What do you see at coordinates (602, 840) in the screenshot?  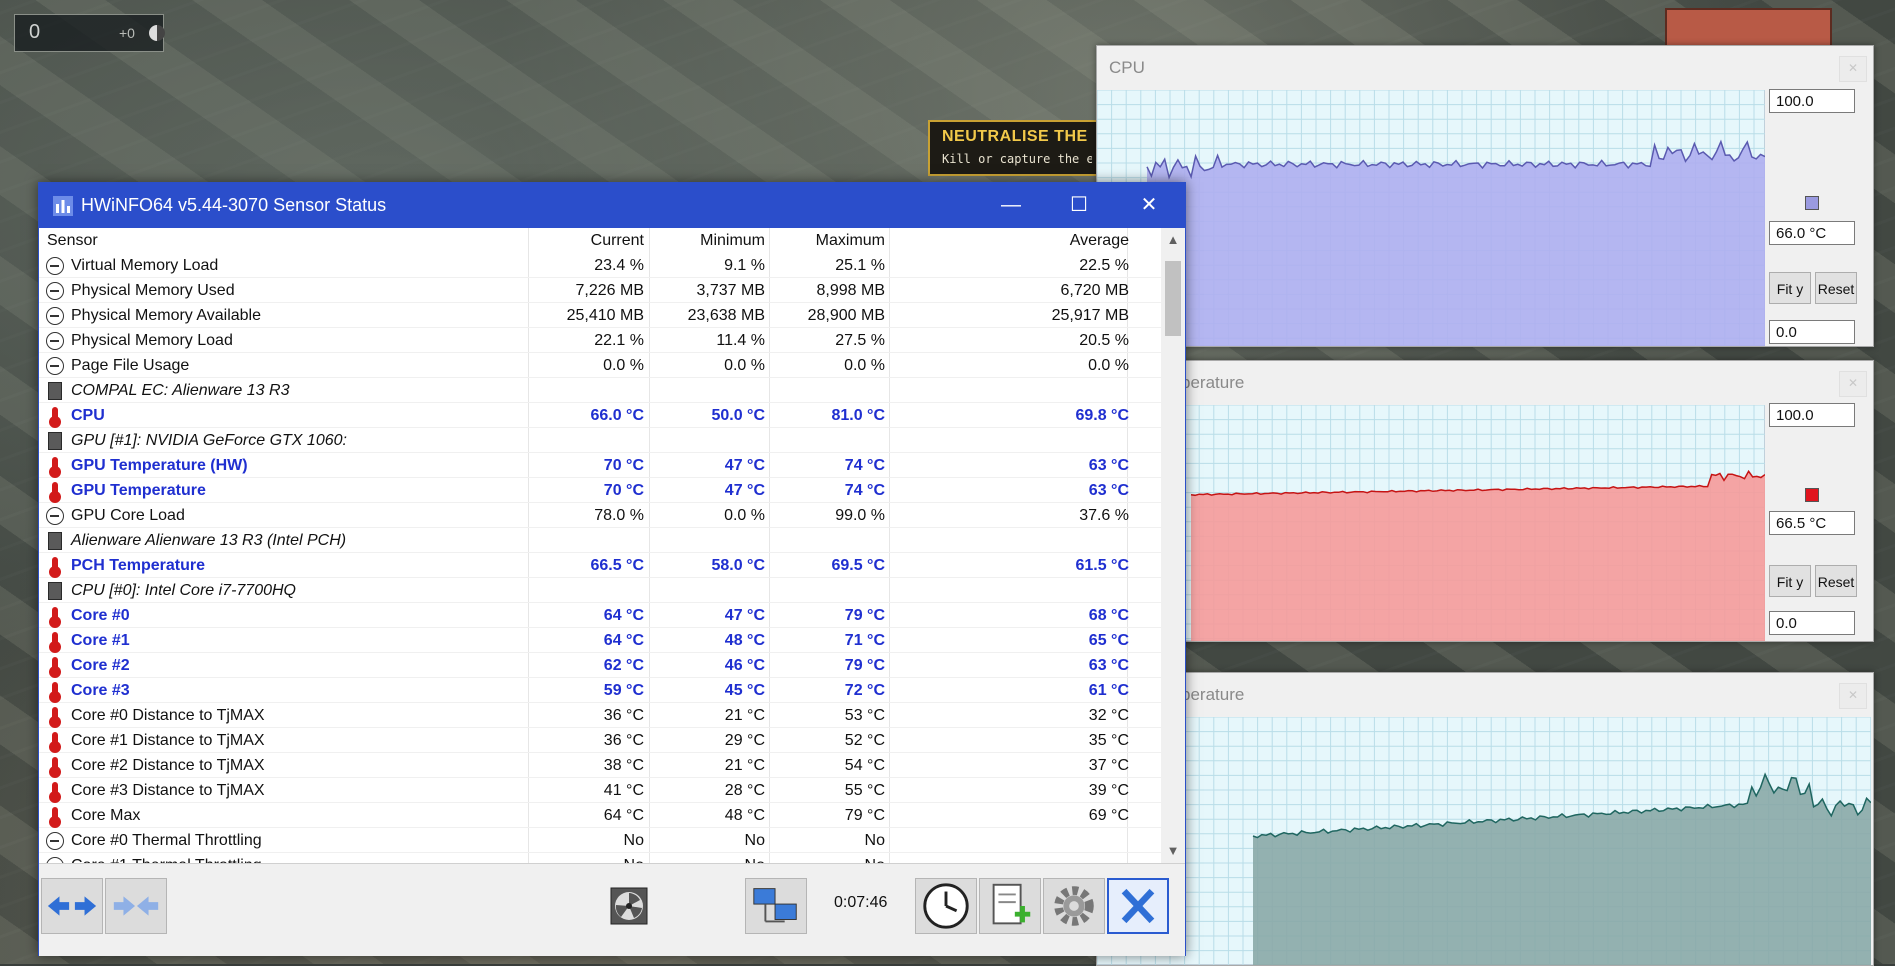 I see `sensor-row: Core #0 Thermal Throttling No No No` at bounding box center [602, 840].